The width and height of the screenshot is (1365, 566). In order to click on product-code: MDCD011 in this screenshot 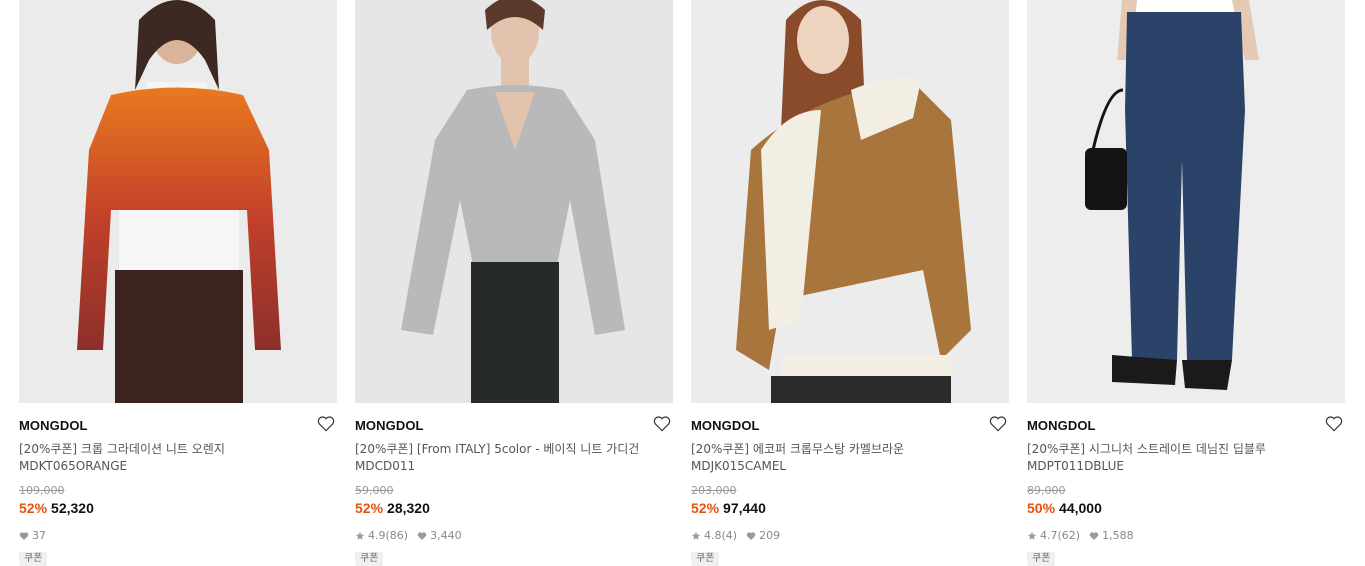, I will do `click(385, 466)`.